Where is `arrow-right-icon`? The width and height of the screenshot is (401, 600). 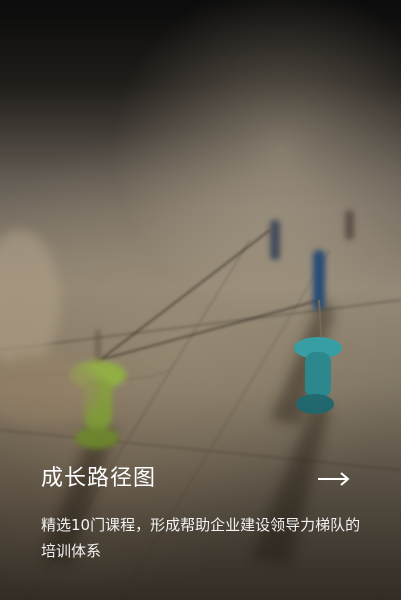 arrow-right-icon is located at coordinates (334, 479).